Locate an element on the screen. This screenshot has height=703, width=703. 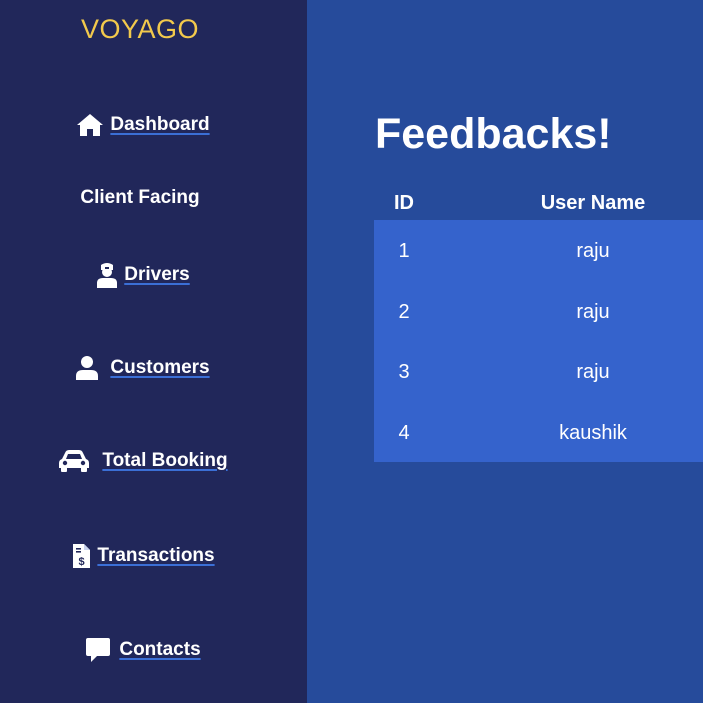
nav-dashboard-label: Dashboard is located at coordinates (160, 124).